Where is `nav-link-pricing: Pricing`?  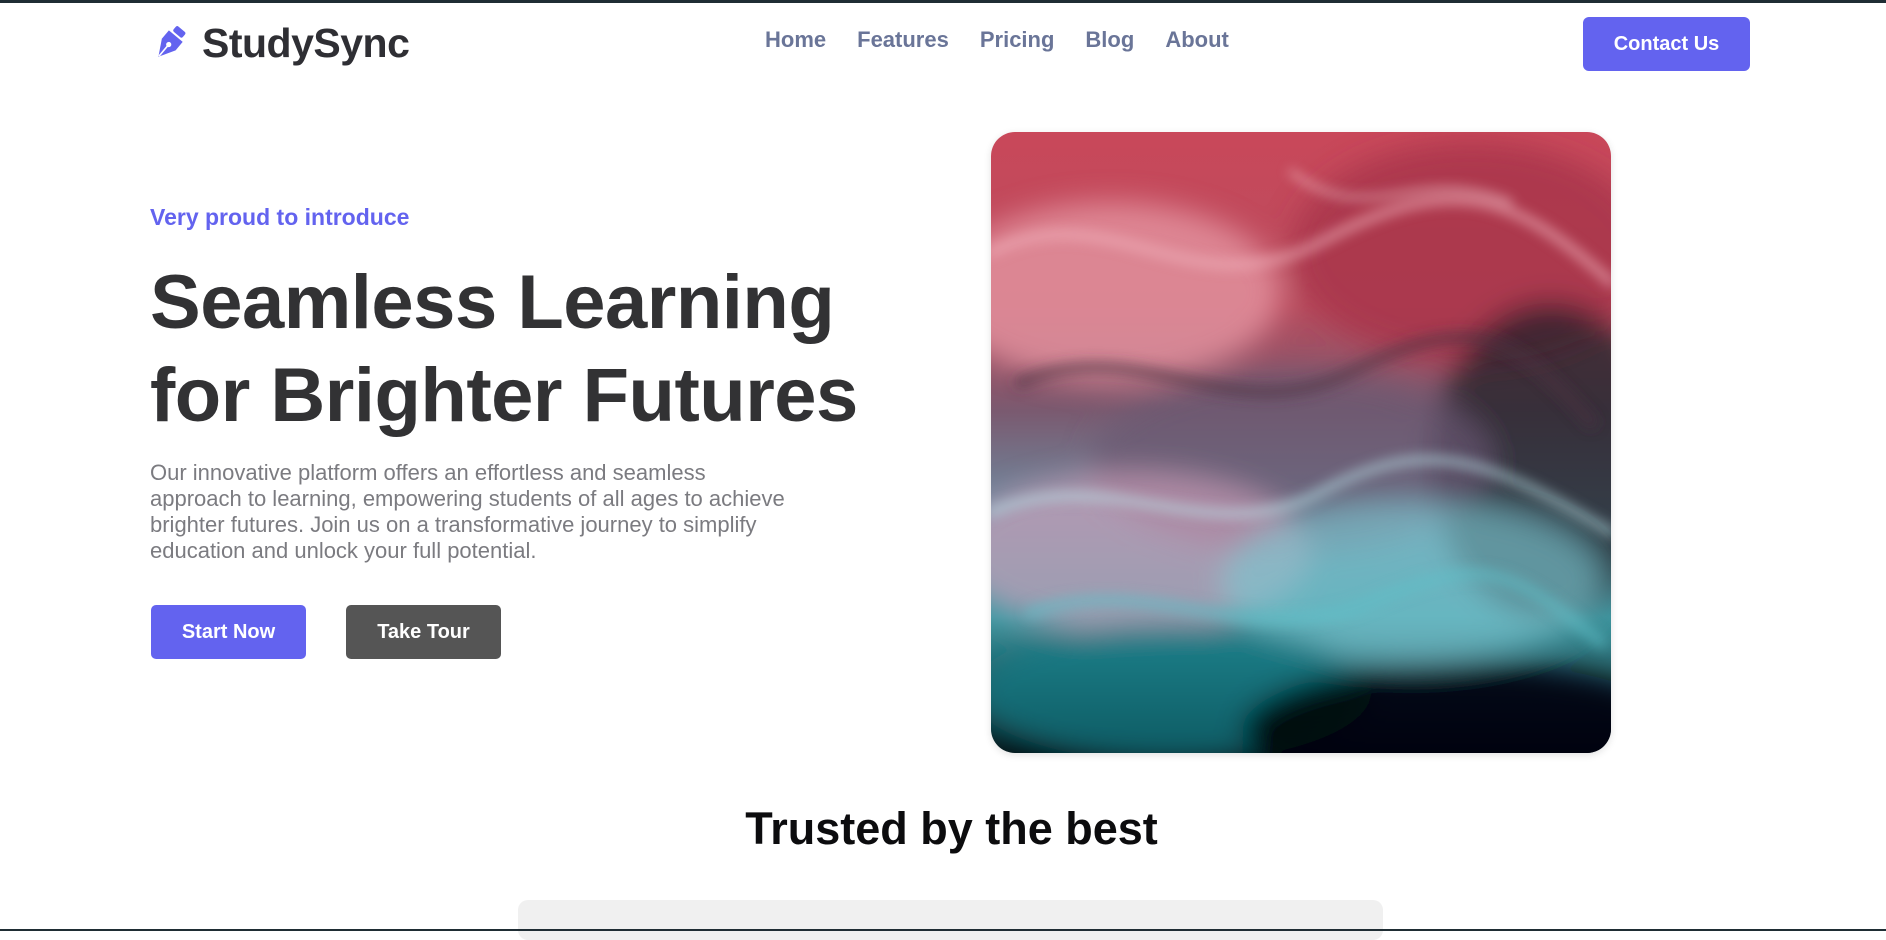 nav-link-pricing: Pricing is located at coordinates (1017, 40).